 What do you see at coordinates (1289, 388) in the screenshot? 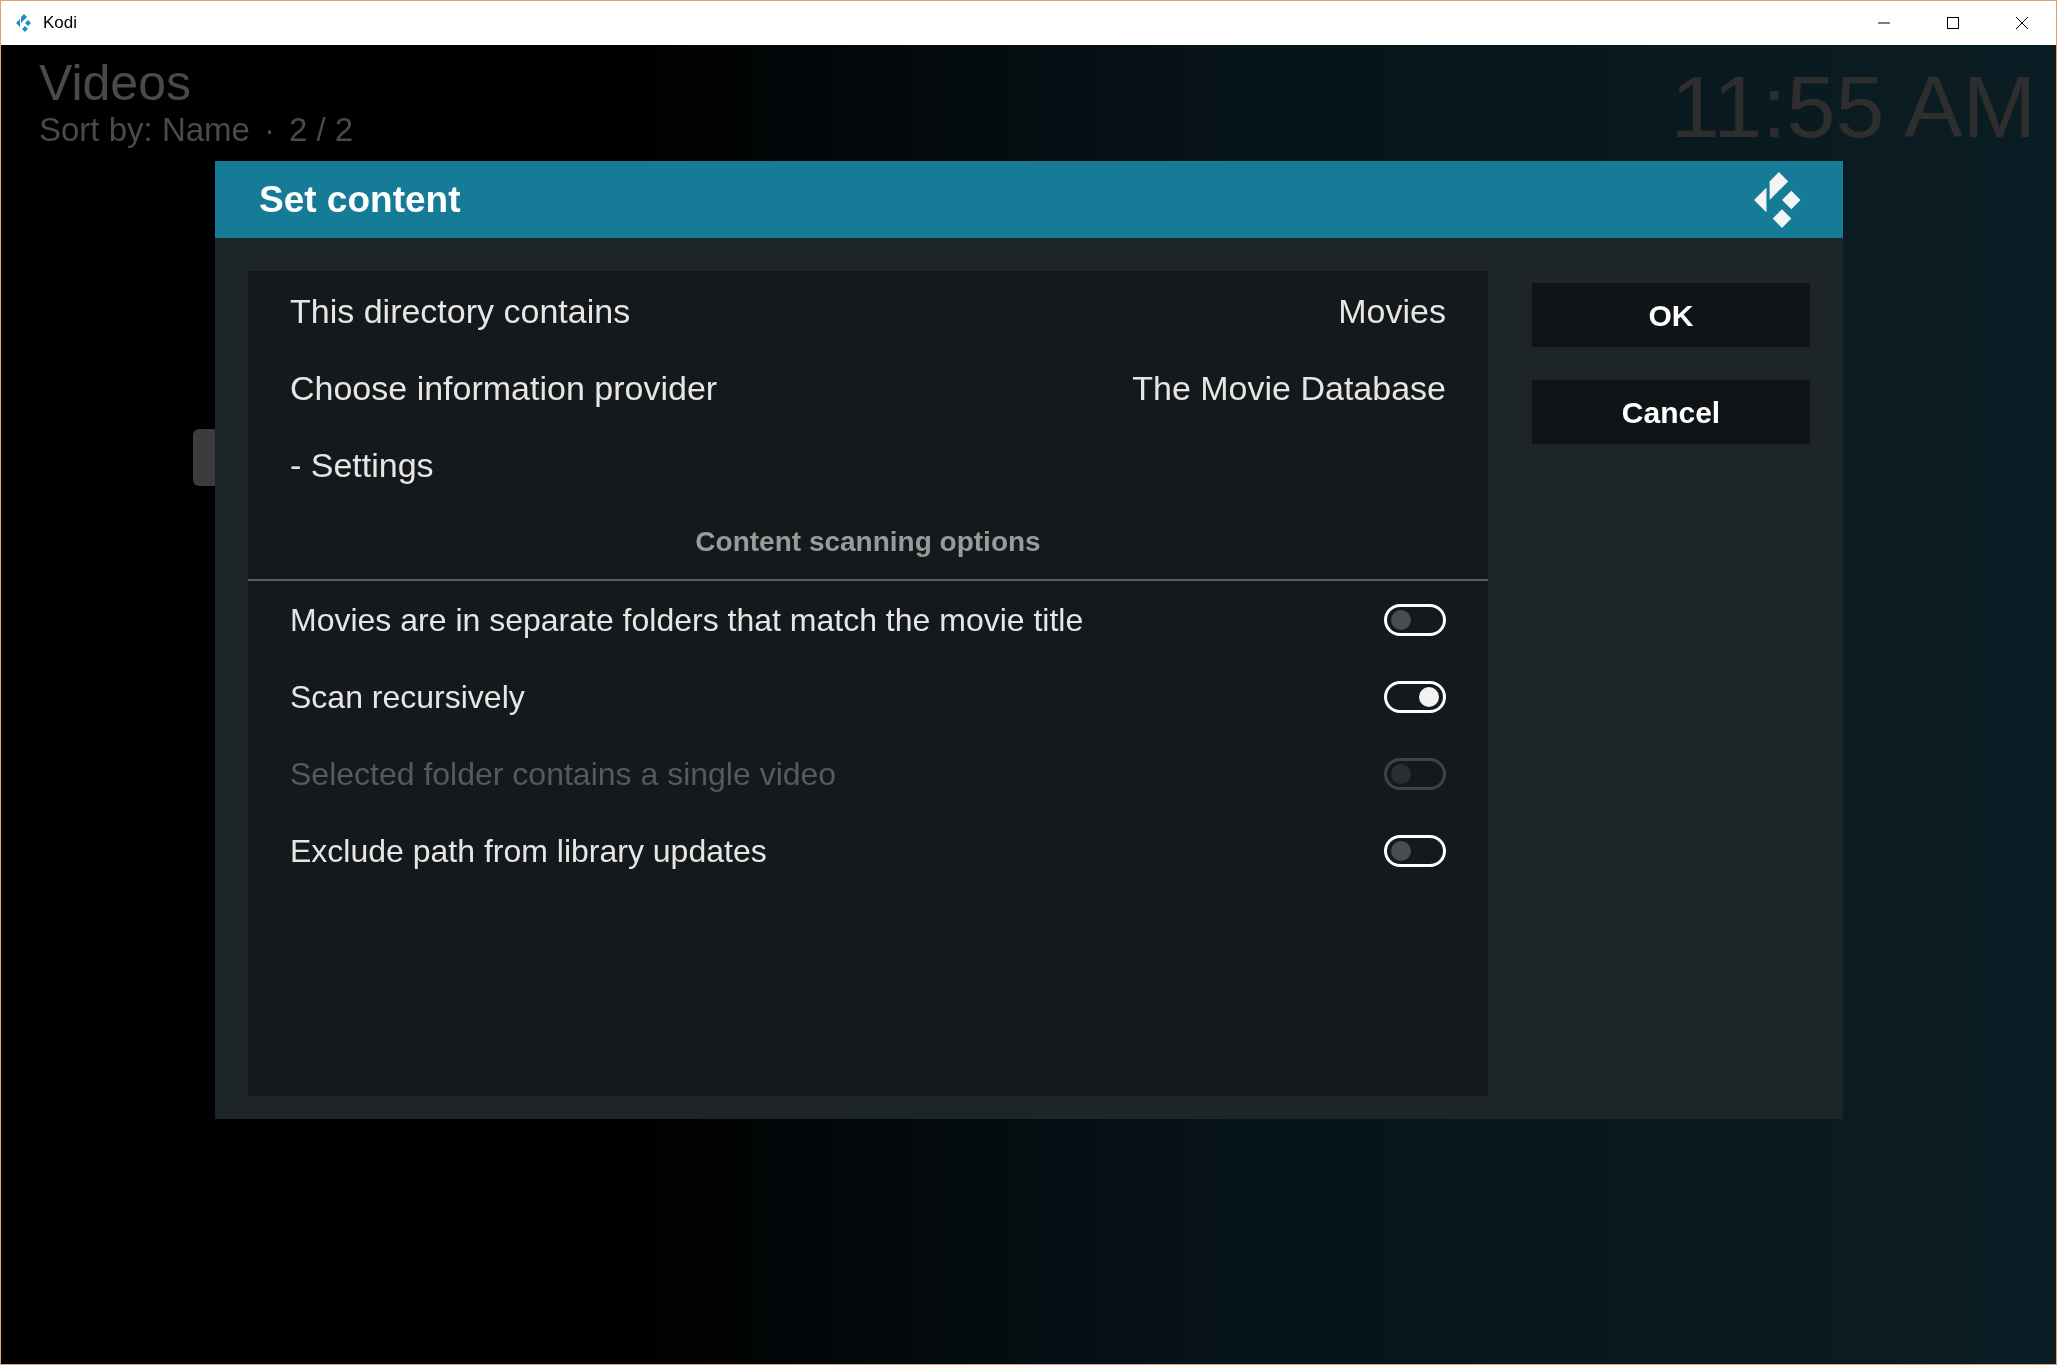
I see `setting-value: The Movie Database` at bounding box center [1289, 388].